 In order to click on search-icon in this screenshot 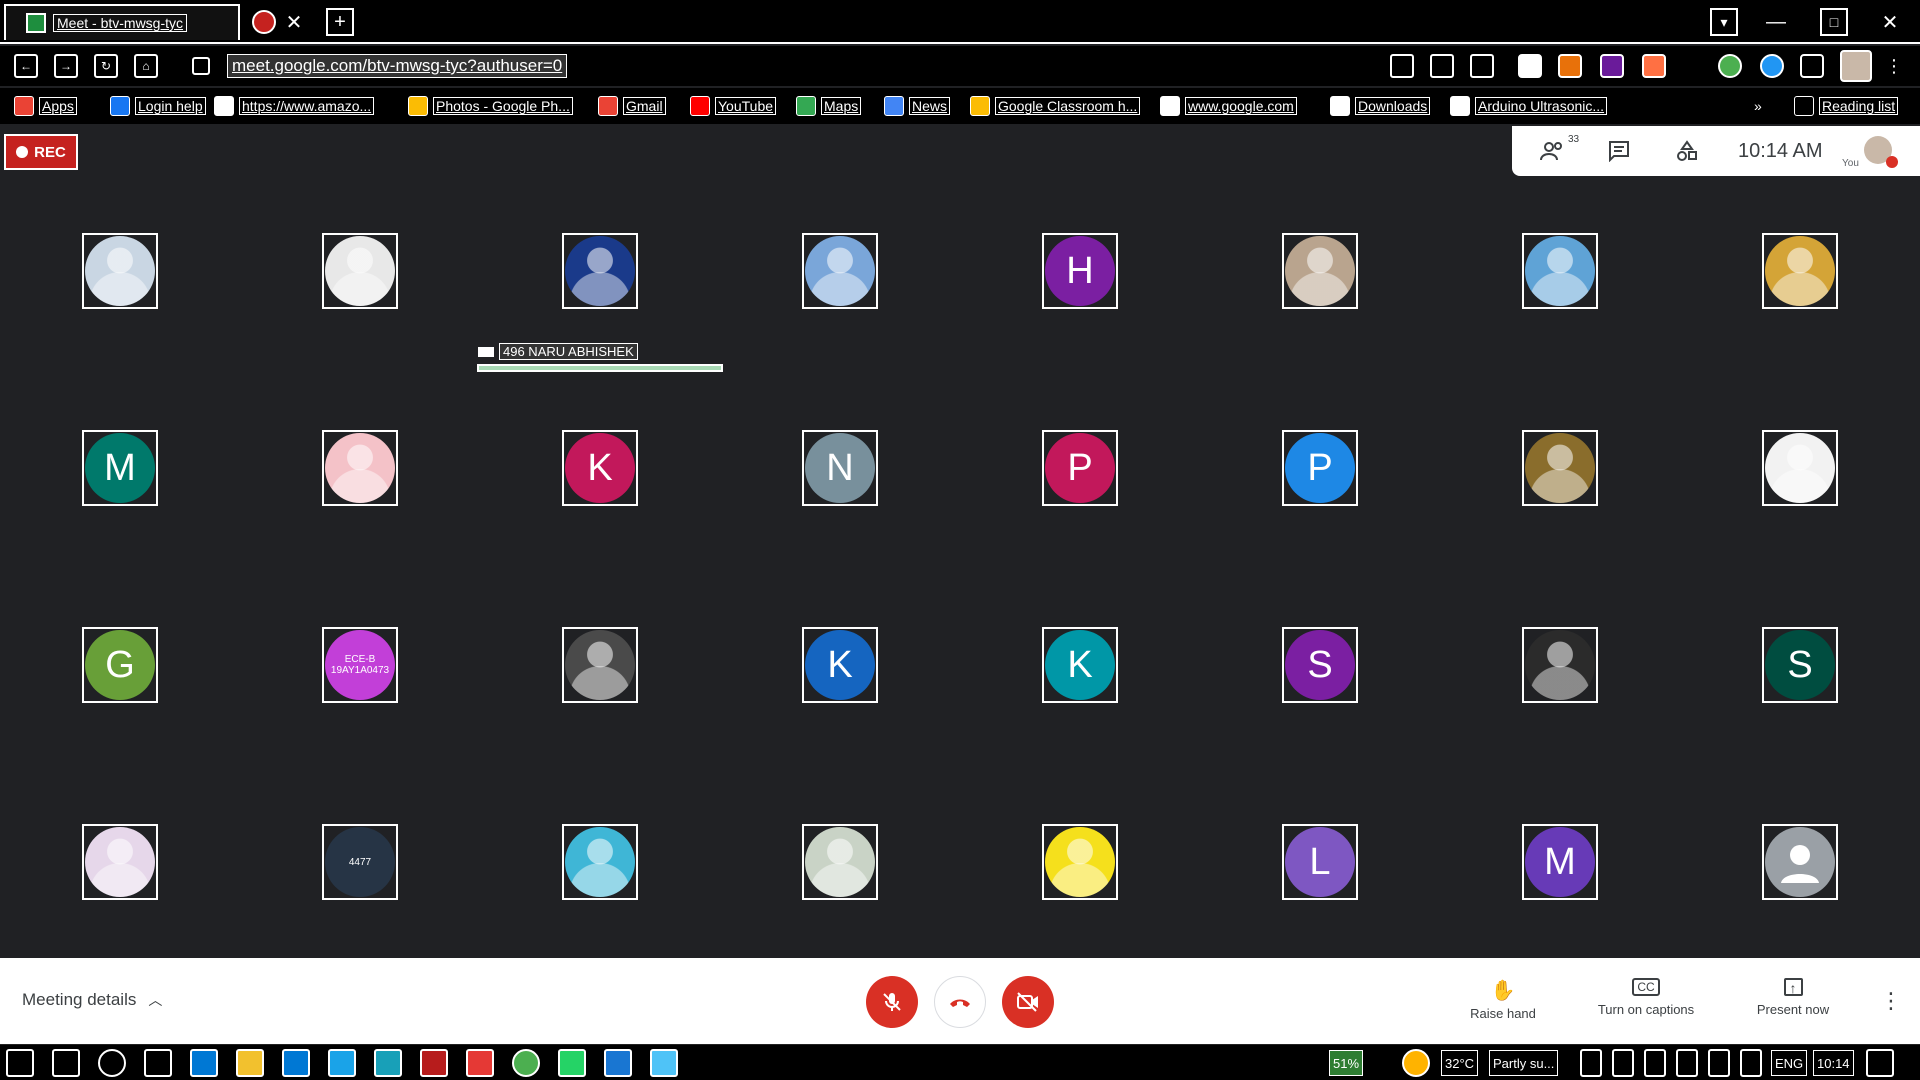, I will do `click(66, 1063)`.